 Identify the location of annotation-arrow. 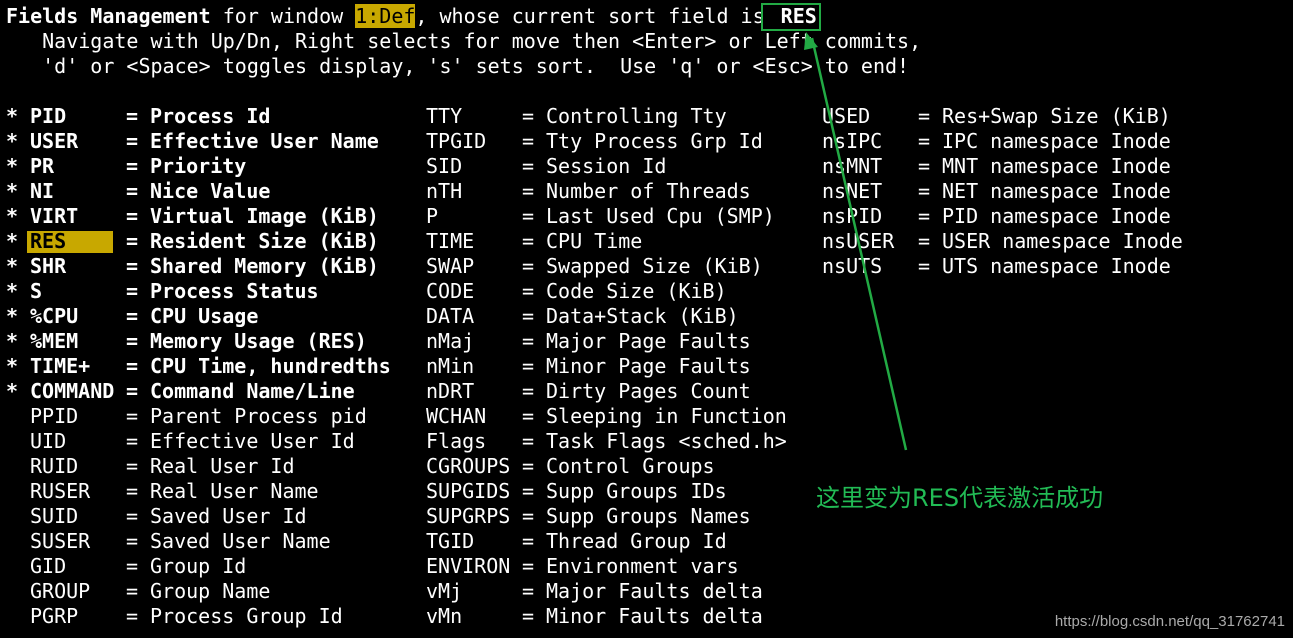
(856, 241).